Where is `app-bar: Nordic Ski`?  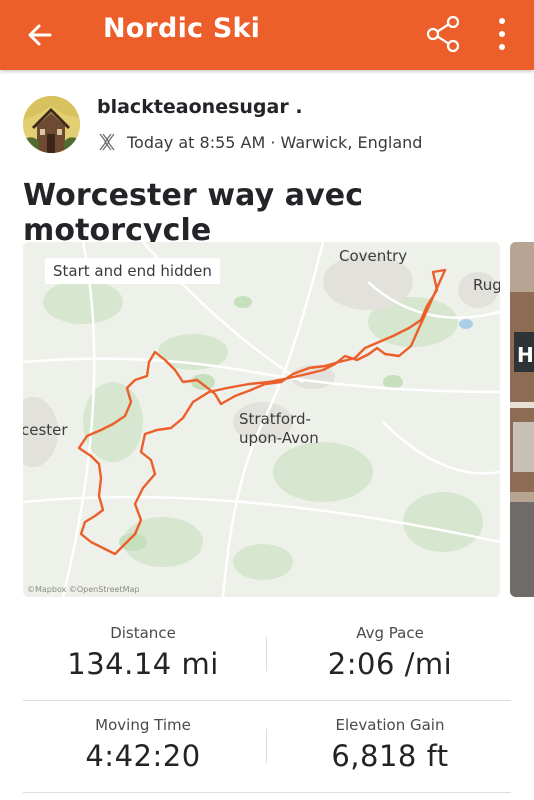 app-bar: Nordic Ski is located at coordinates (267, 35).